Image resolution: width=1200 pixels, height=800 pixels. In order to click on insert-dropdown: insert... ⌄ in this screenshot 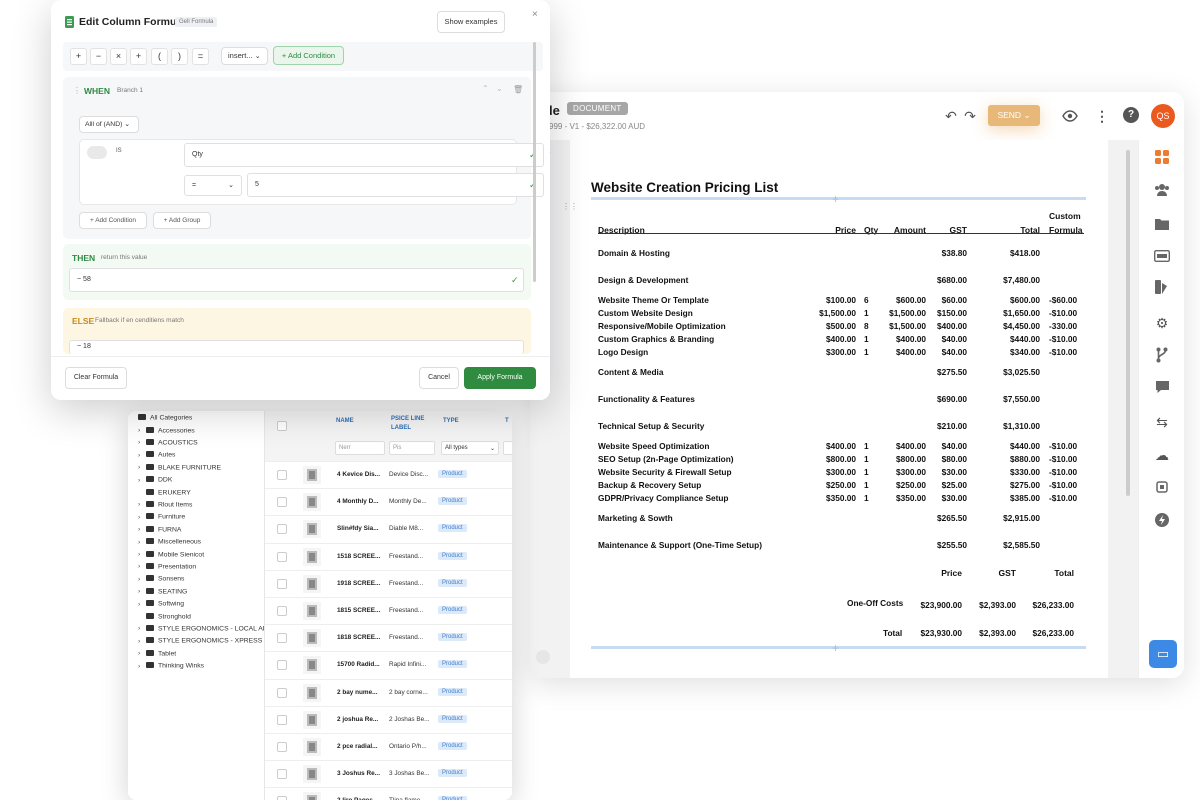, I will do `click(244, 56)`.